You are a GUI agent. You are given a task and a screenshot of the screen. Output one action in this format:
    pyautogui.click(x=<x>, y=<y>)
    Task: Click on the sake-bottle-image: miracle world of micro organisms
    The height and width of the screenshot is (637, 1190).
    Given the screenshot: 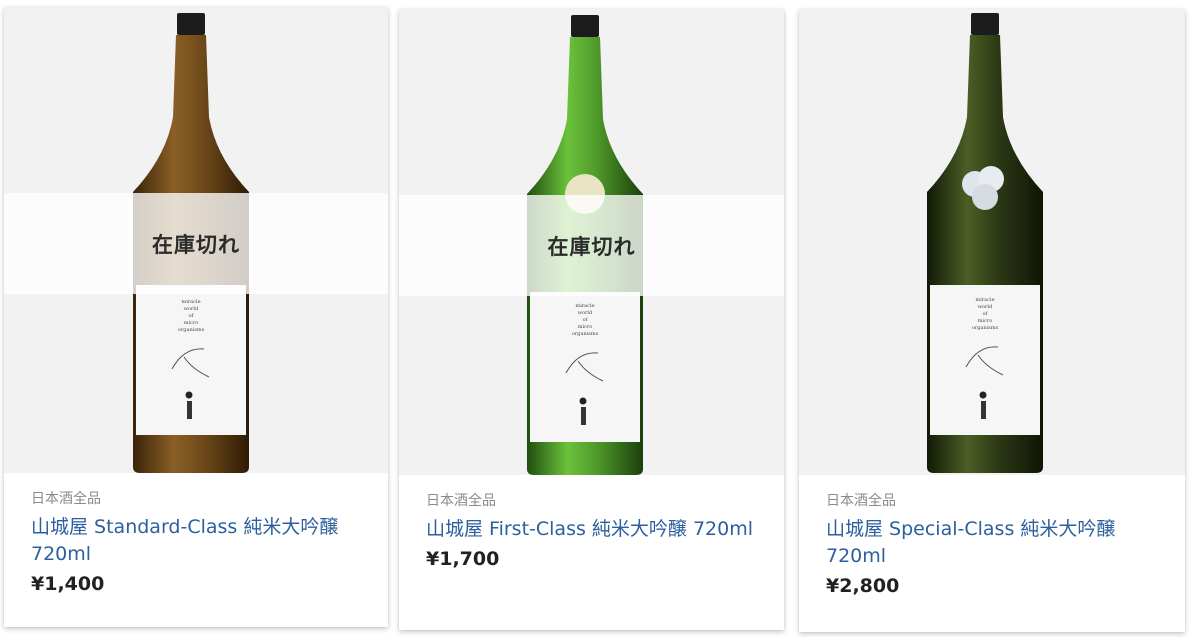 What is the action you would take?
    pyautogui.click(x=985, y=243)
    